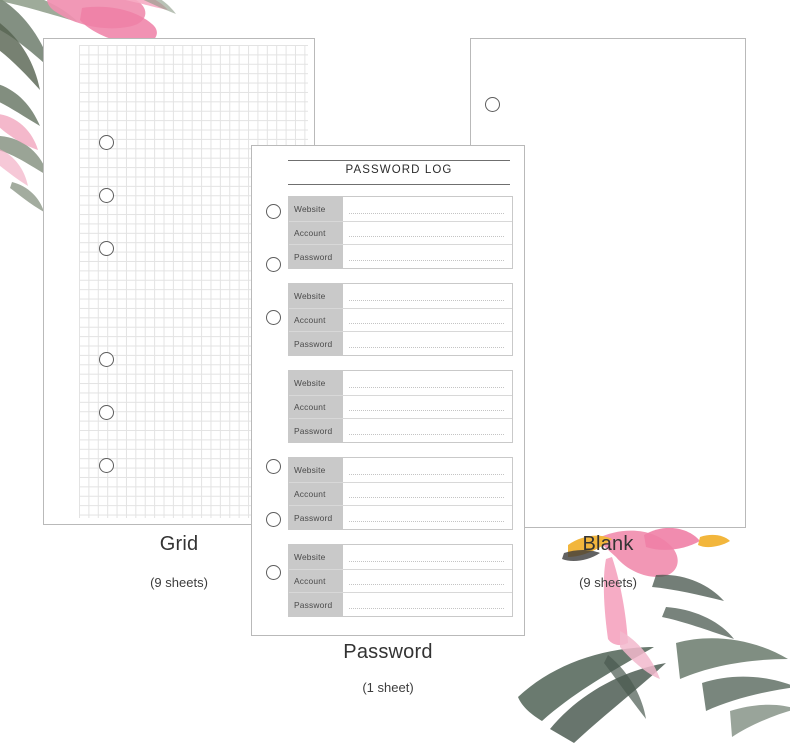 The width and height of the screenshot is (790, 745). What do you see at coordinates (399, 184) in the screenshot?
I see `title-rule-bottom` at bounding box center [399, 184].